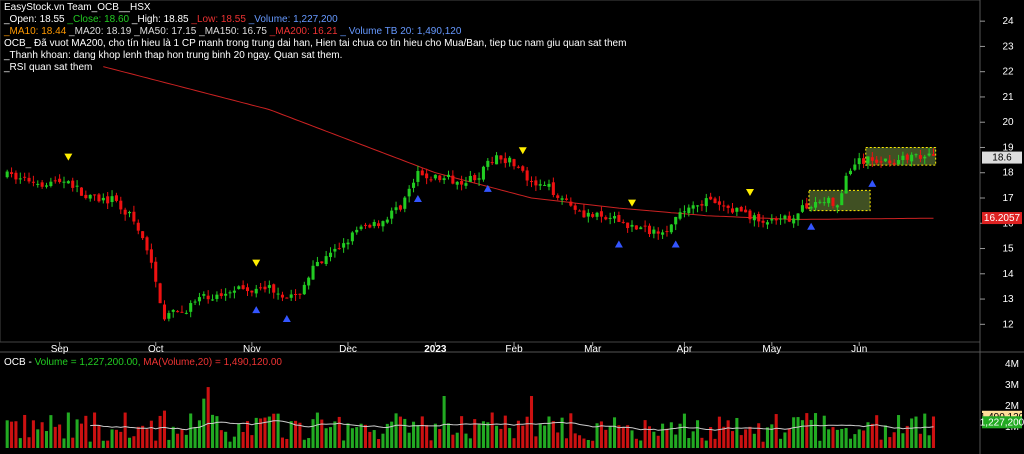 The height and width of the screenshot is (454, 1024). I want to click on month-label: 2023, so click(435, 349).